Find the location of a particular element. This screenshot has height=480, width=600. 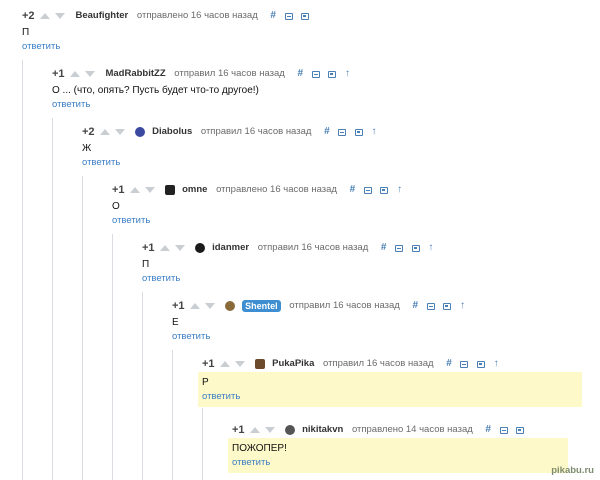

comment-username: Beaufighter is located at coordinates (101, 16).